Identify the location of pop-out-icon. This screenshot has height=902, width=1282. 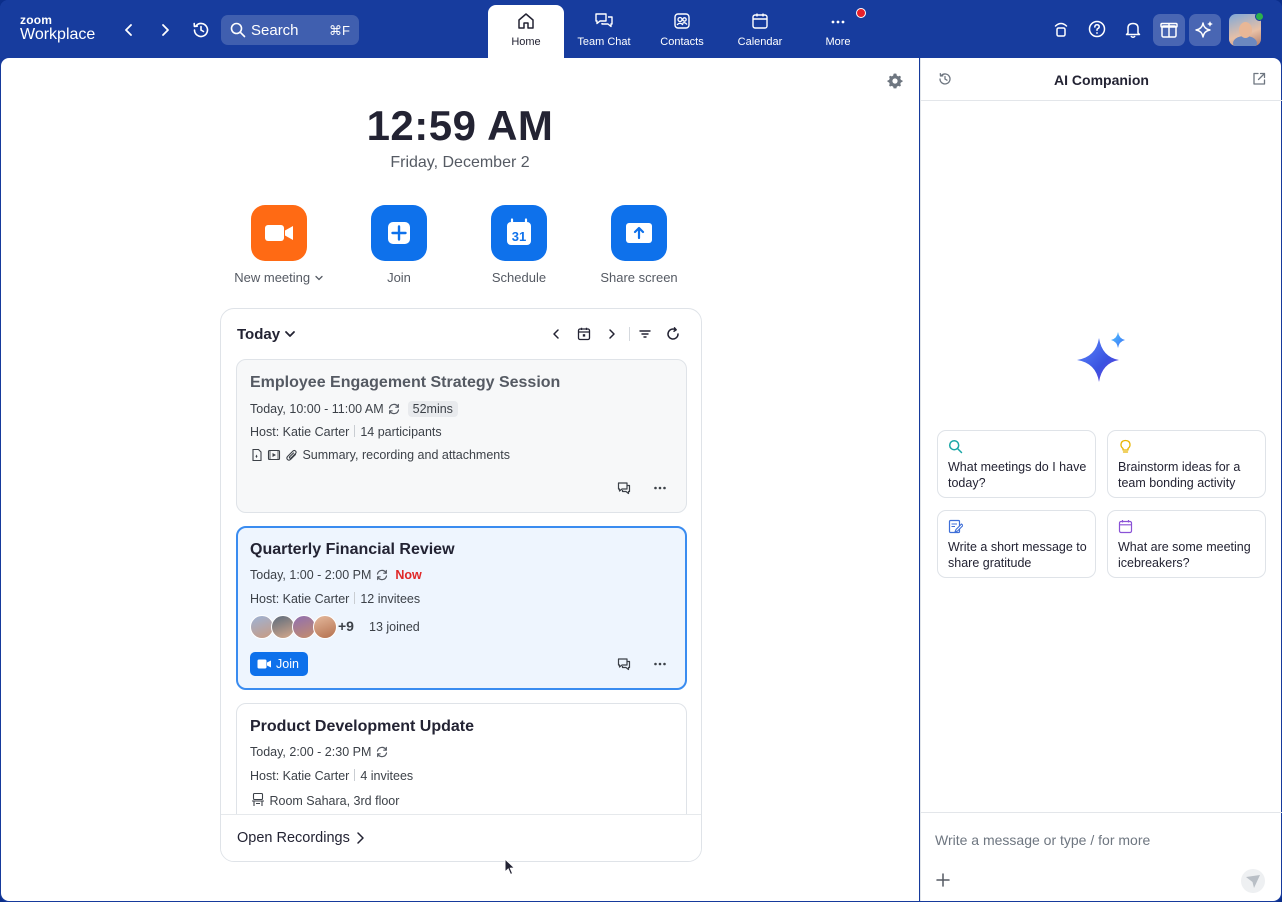
(1259, 79).